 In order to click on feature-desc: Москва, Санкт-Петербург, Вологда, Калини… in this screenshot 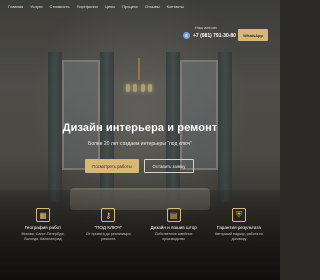, I will do `click(43, 236)`.